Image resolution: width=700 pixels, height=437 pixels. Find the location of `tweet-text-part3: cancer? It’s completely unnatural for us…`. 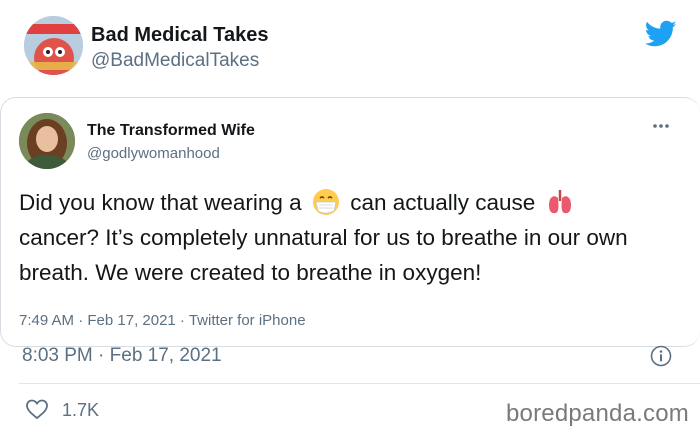

tweet-text-part3: cancer? It’s completely unnatural for us… is located at coordinates (323, 255).